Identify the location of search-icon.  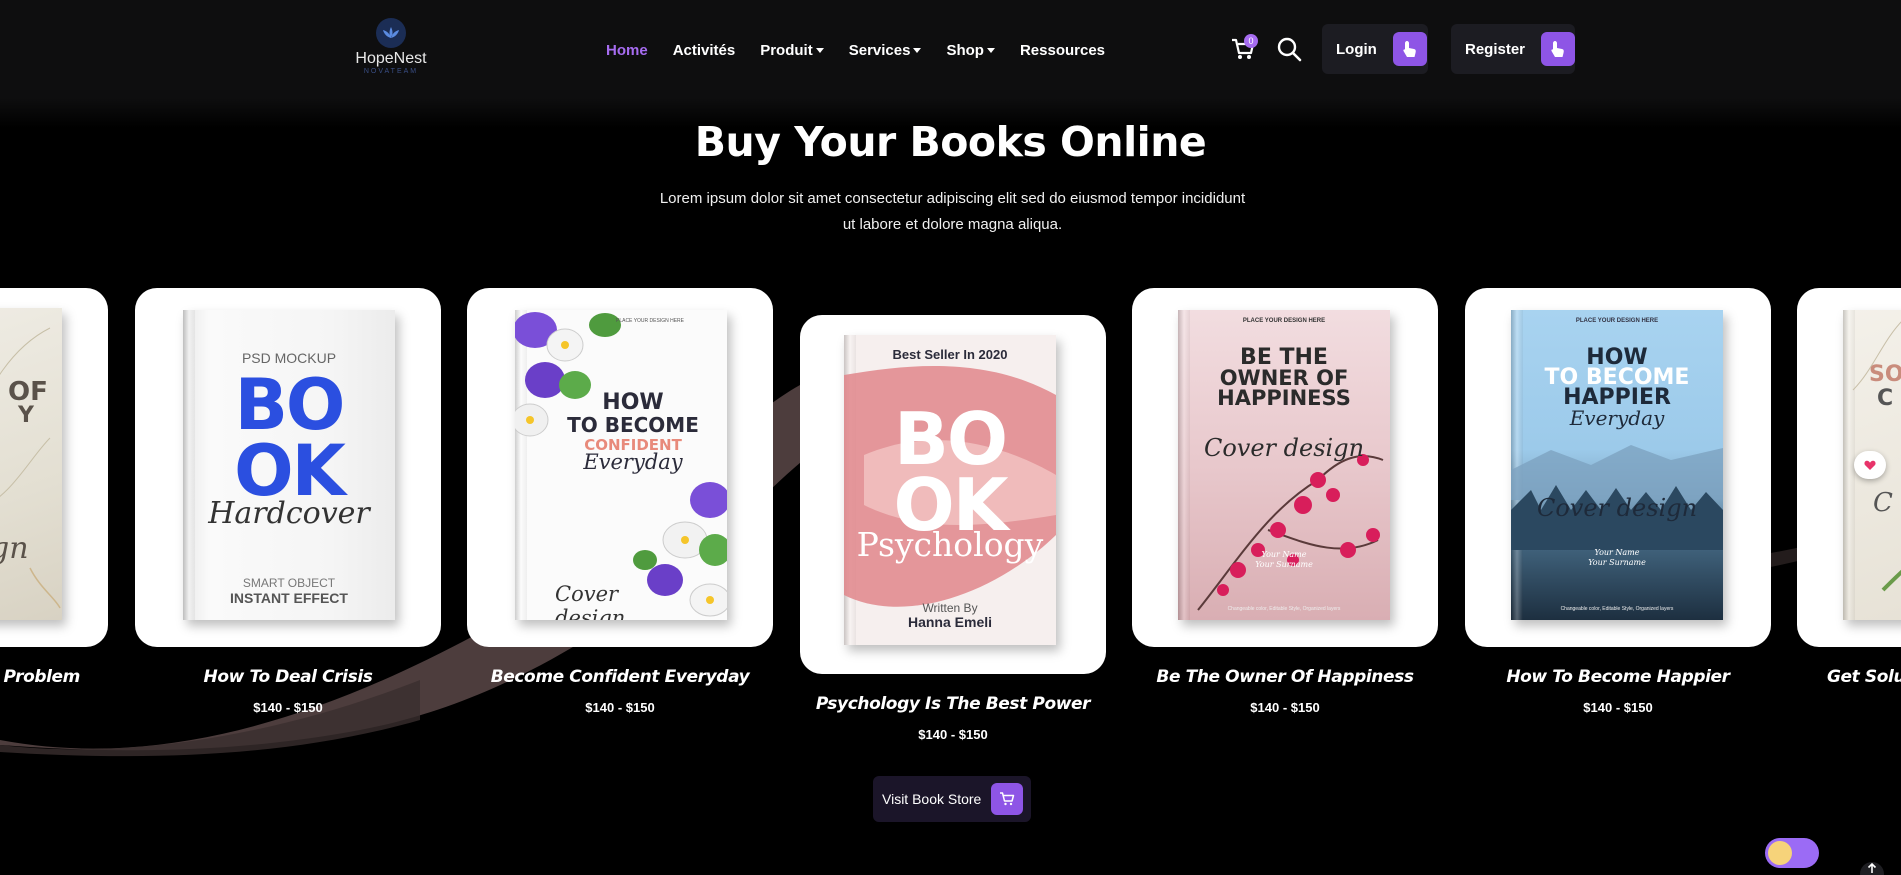
(1289, 49).